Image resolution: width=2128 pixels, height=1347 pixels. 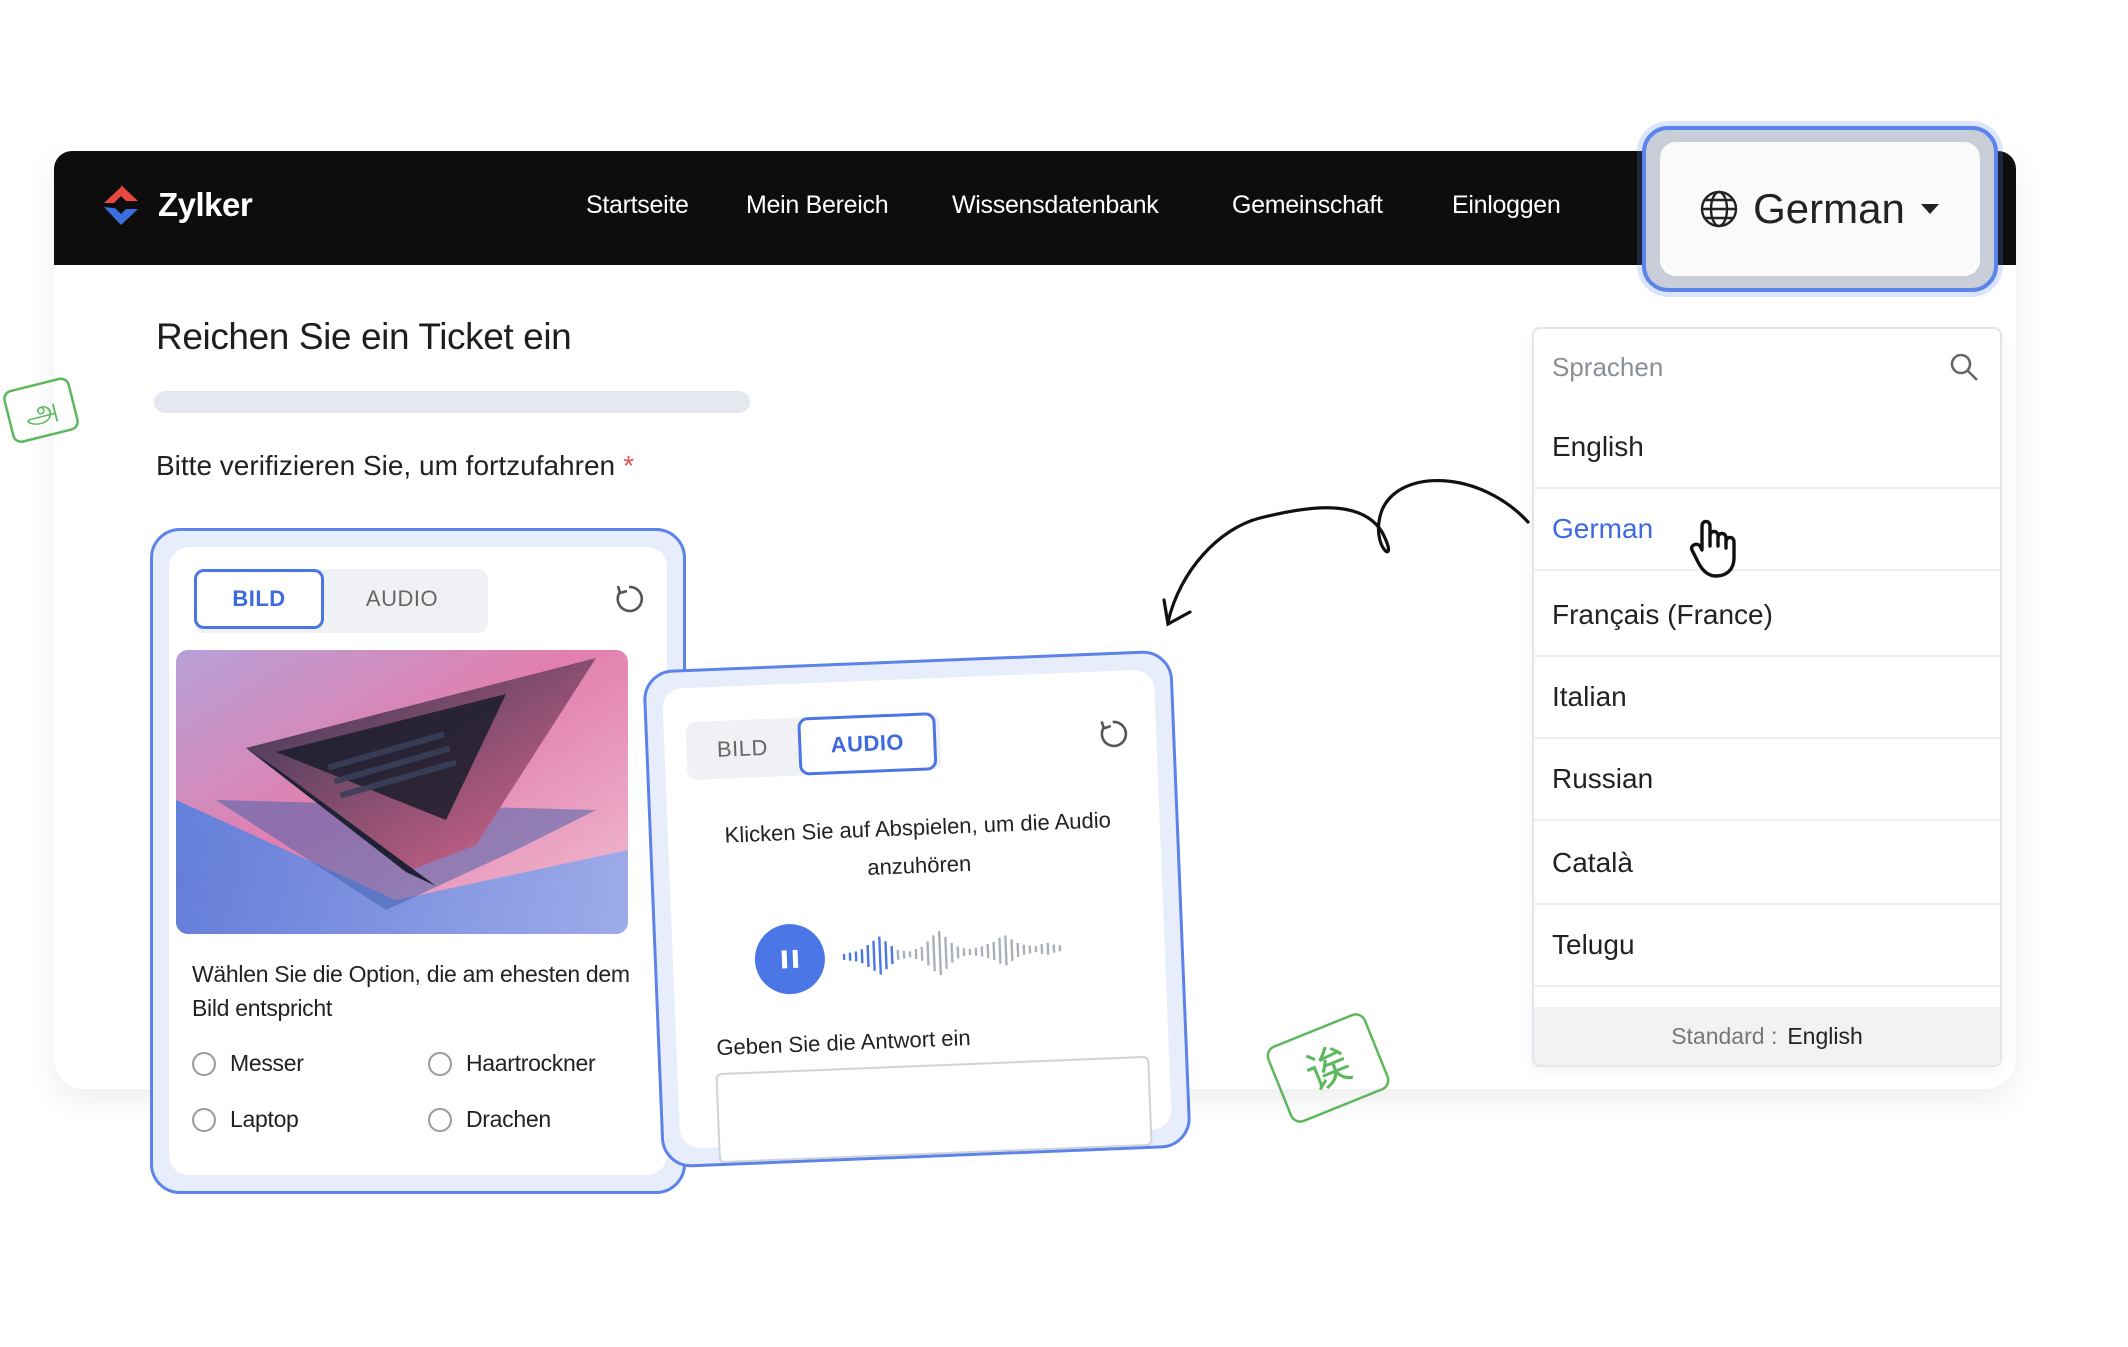 What do you see at coordinates (1767, 780) in the screenshot?
I see `language-option-russian: Russian` at bounding box center [1767, 780].